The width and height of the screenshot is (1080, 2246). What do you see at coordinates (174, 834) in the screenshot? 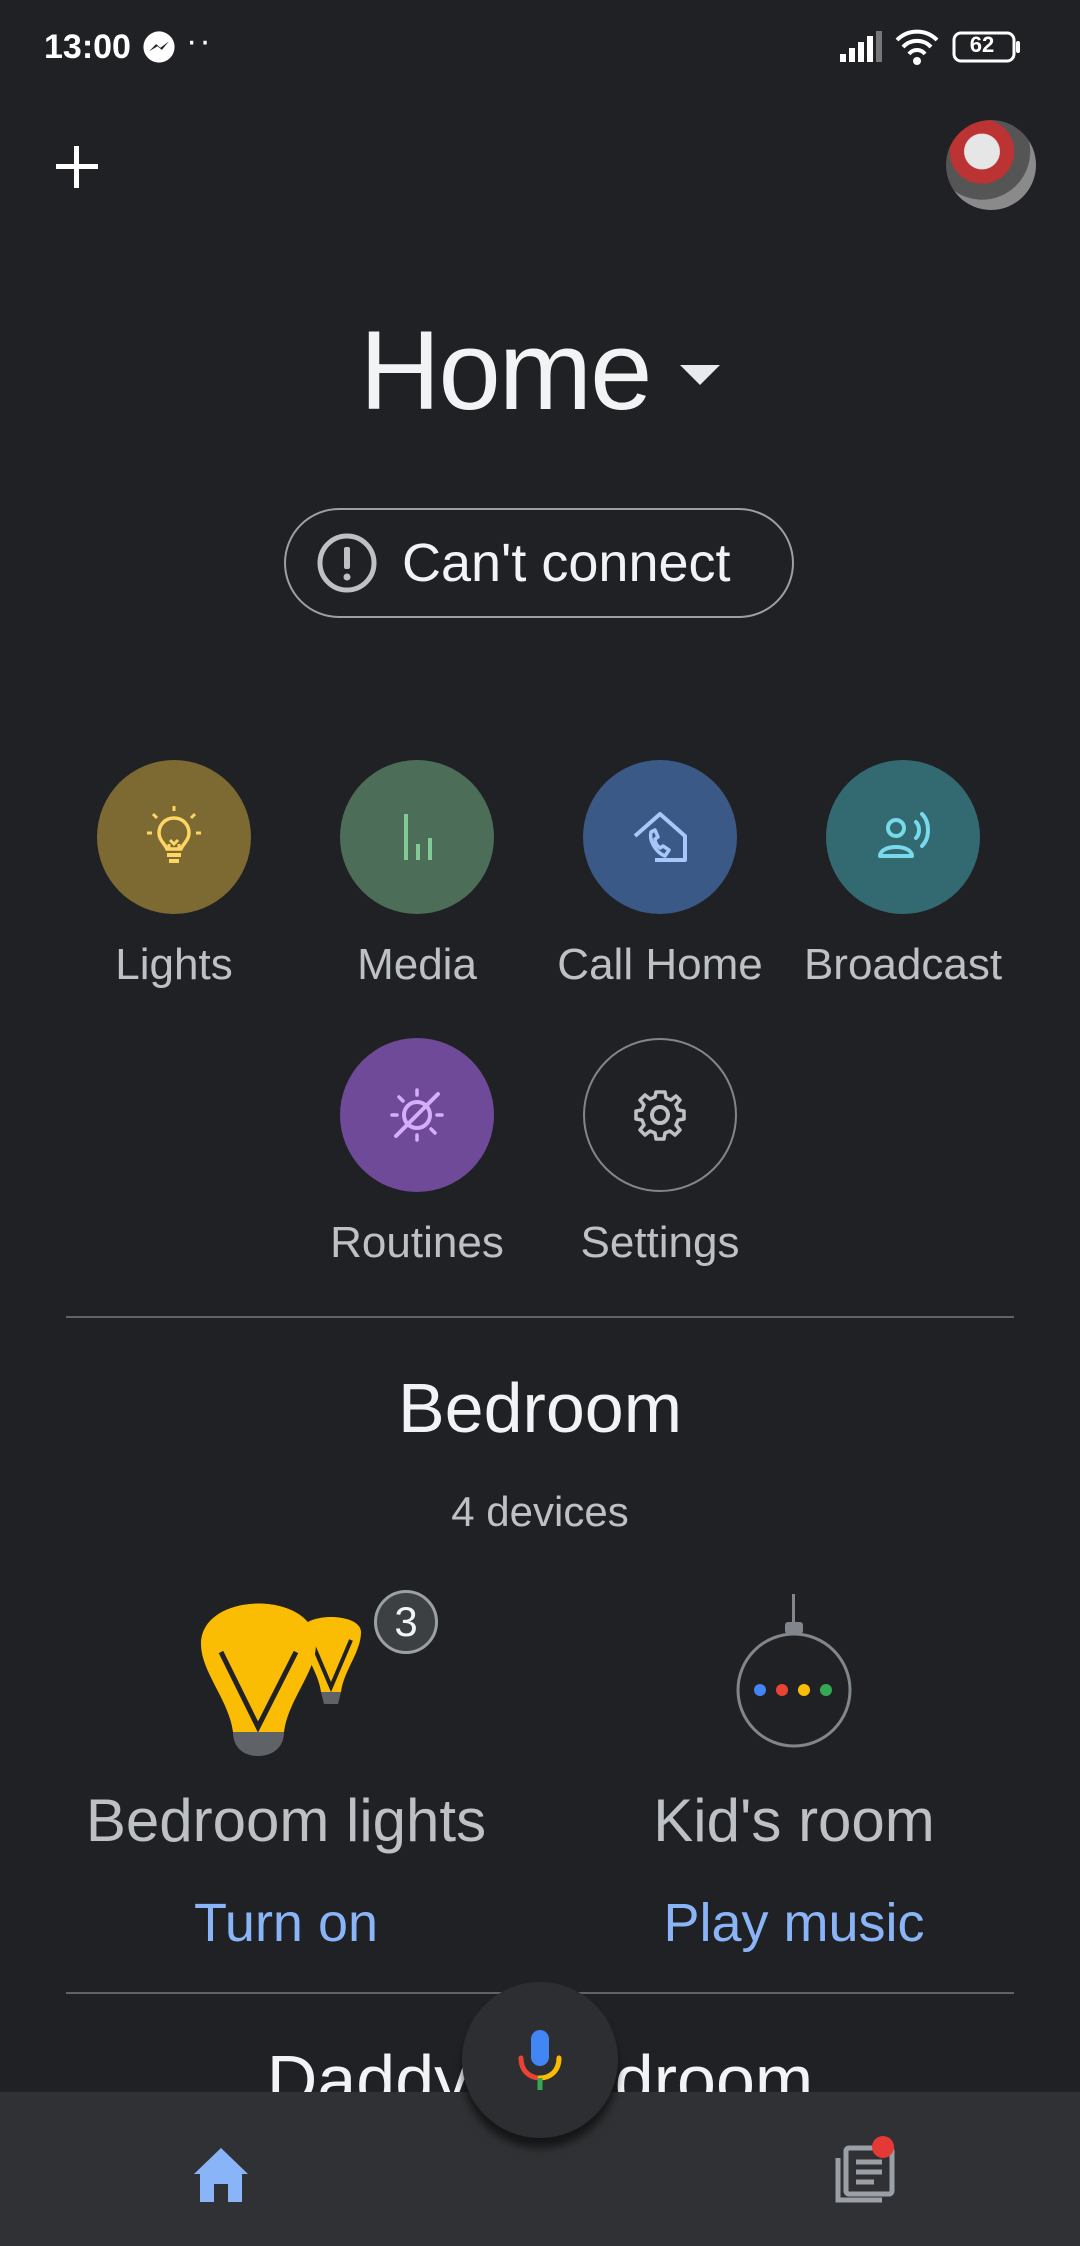
I see `lightbulb-icon` at bounding box center [174, 834].